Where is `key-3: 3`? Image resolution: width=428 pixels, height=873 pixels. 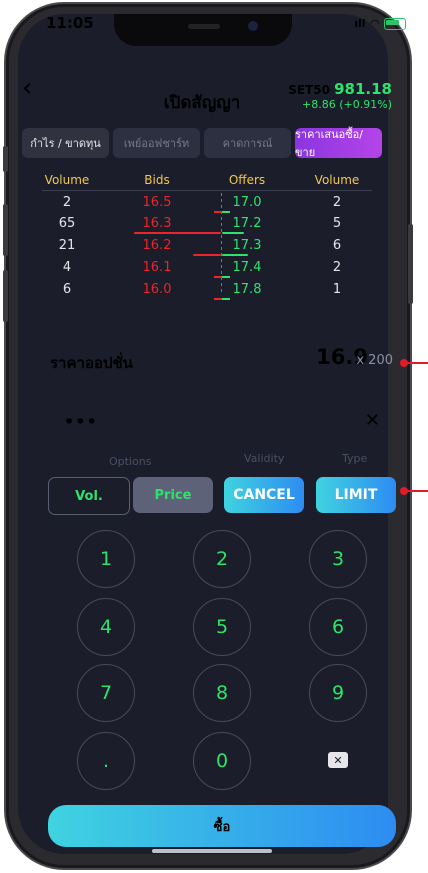
key-3: 3 is located at coordinates (338, 559).